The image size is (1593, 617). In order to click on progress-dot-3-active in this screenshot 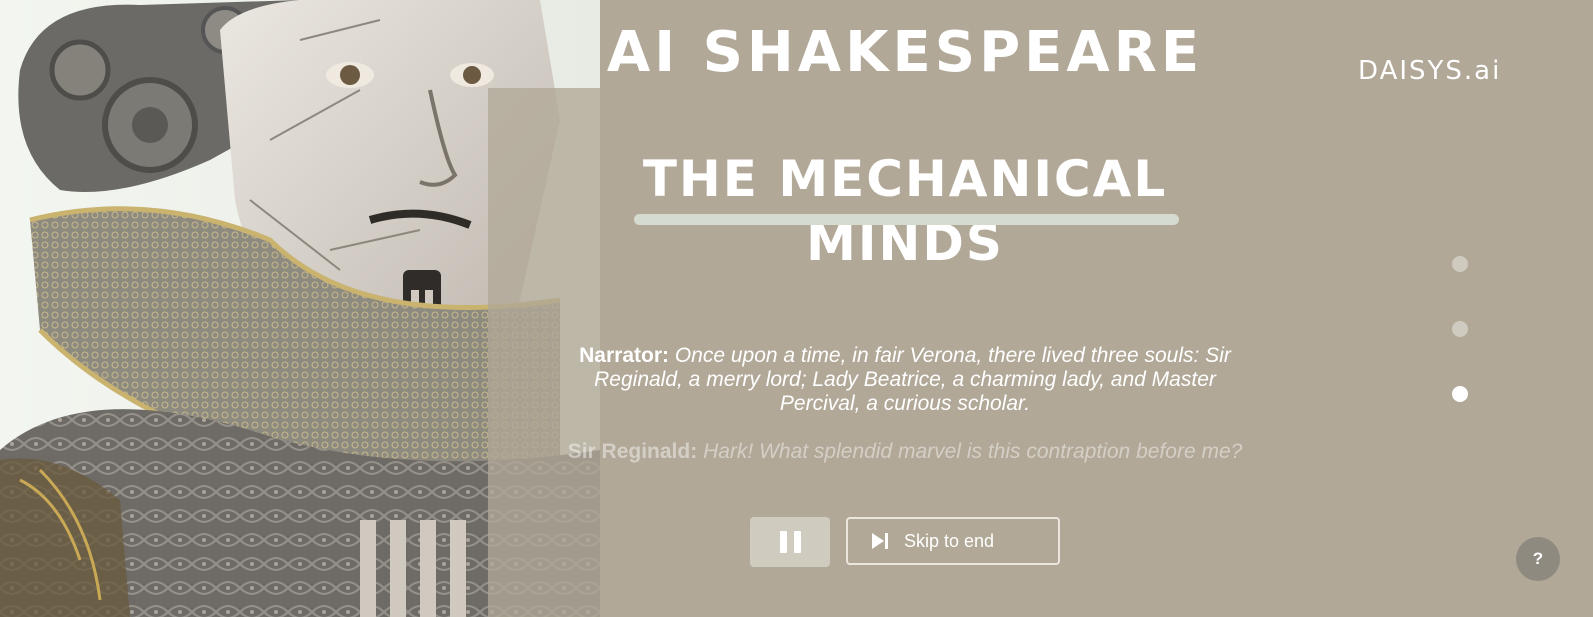, I will do `click(1460, 394)`.